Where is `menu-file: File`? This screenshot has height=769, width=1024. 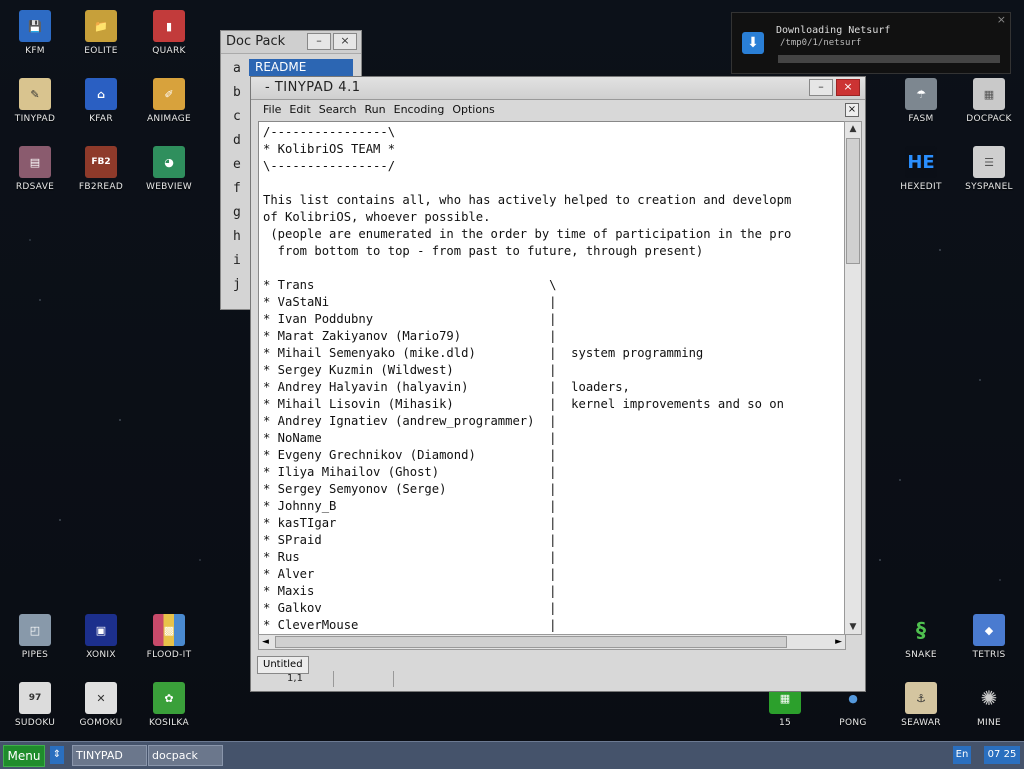
menu-file: File is located at coordinates (272, 110).